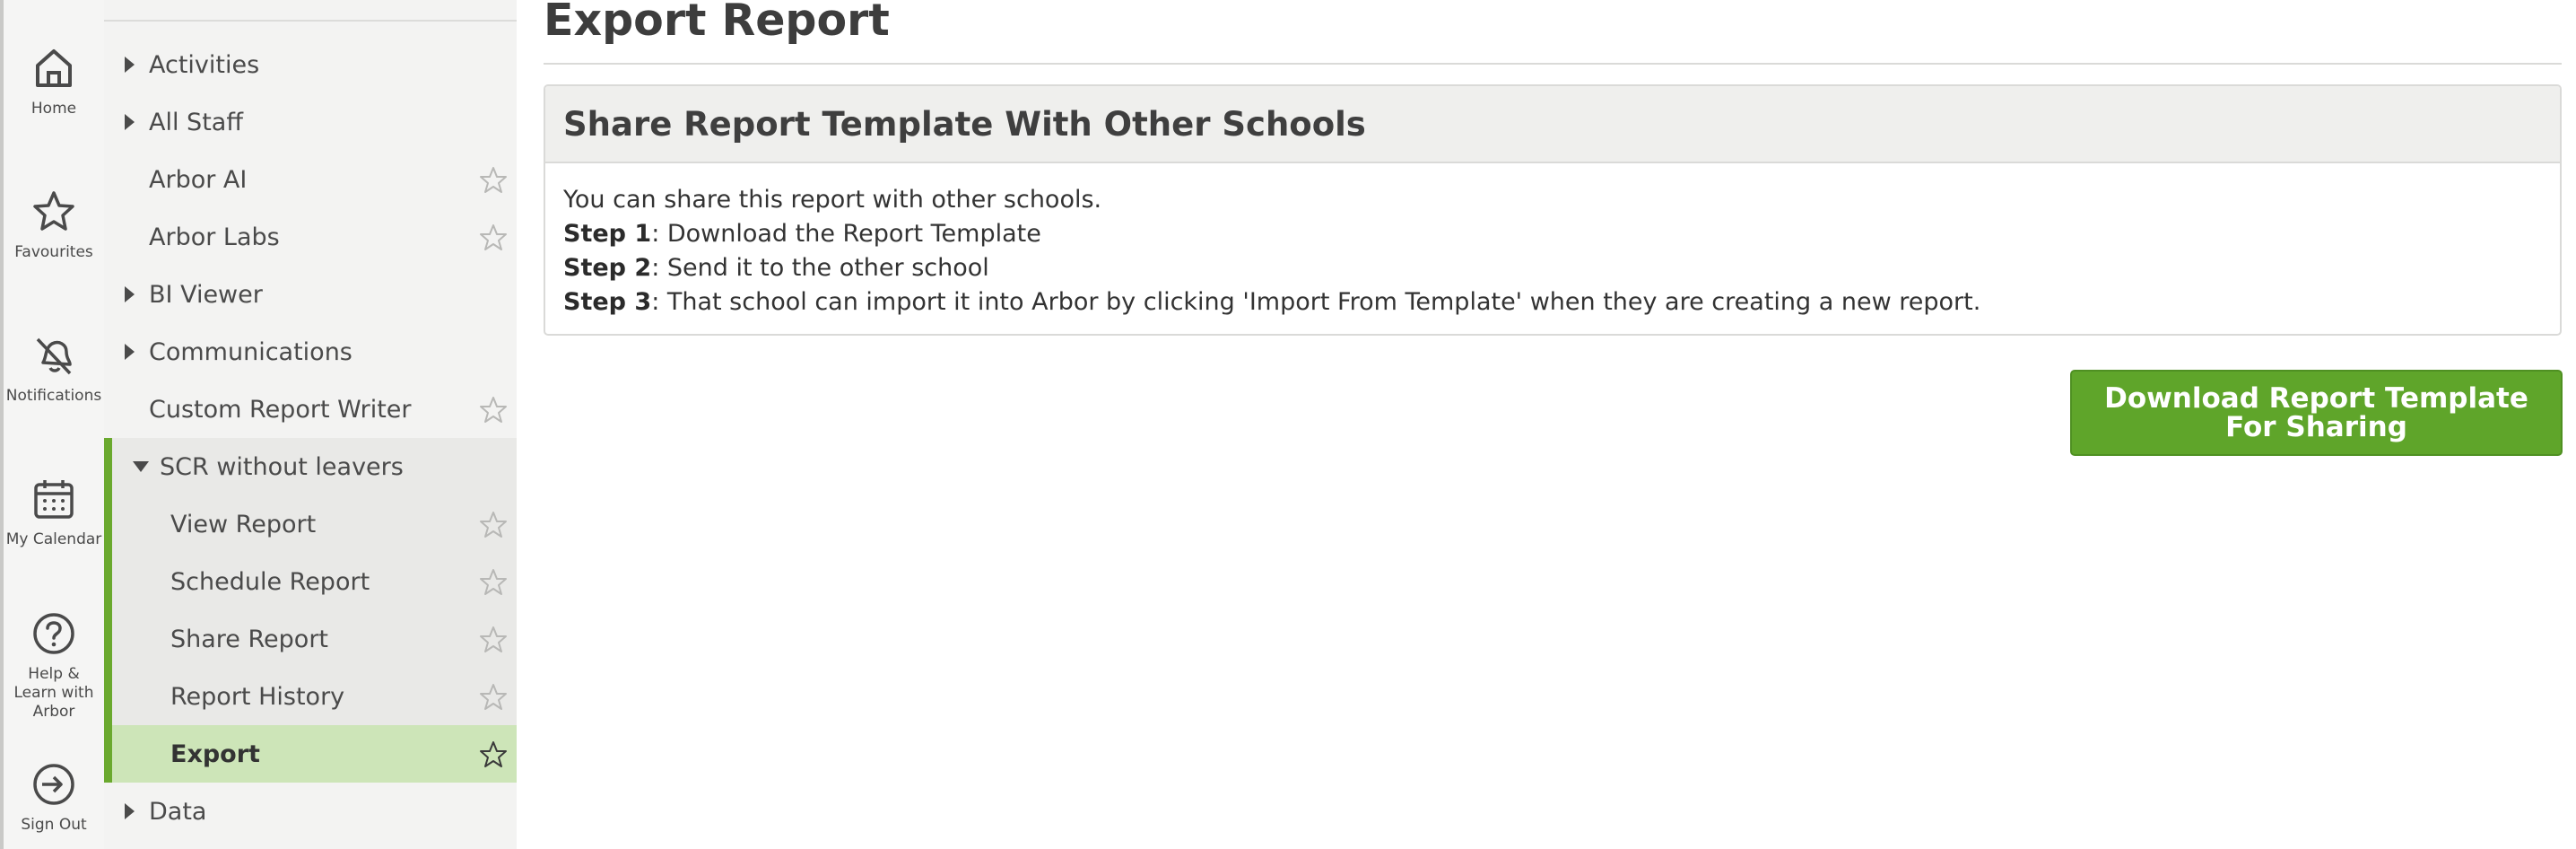 This screenshot has width=2576, height=849. What do you see at coordinates (1552, 124) in the screenshot?
I see `panel-heading: Share Report Template With Other Schools` at bounding box center [1552, 124].